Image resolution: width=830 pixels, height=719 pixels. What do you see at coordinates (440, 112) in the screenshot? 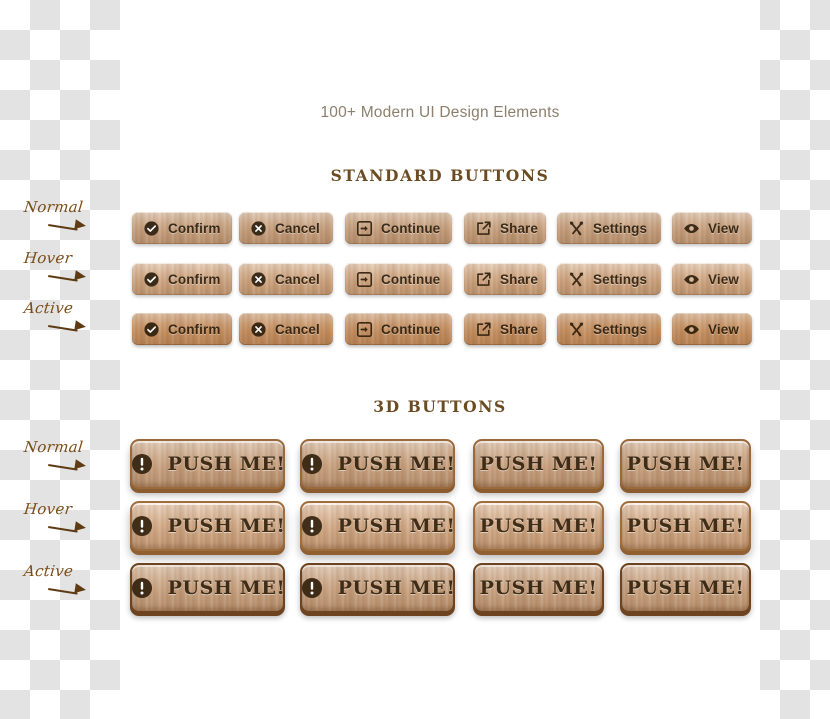
I see `page-title: 100+ Modern UI Design Elements` at bounding box center [440, 112].